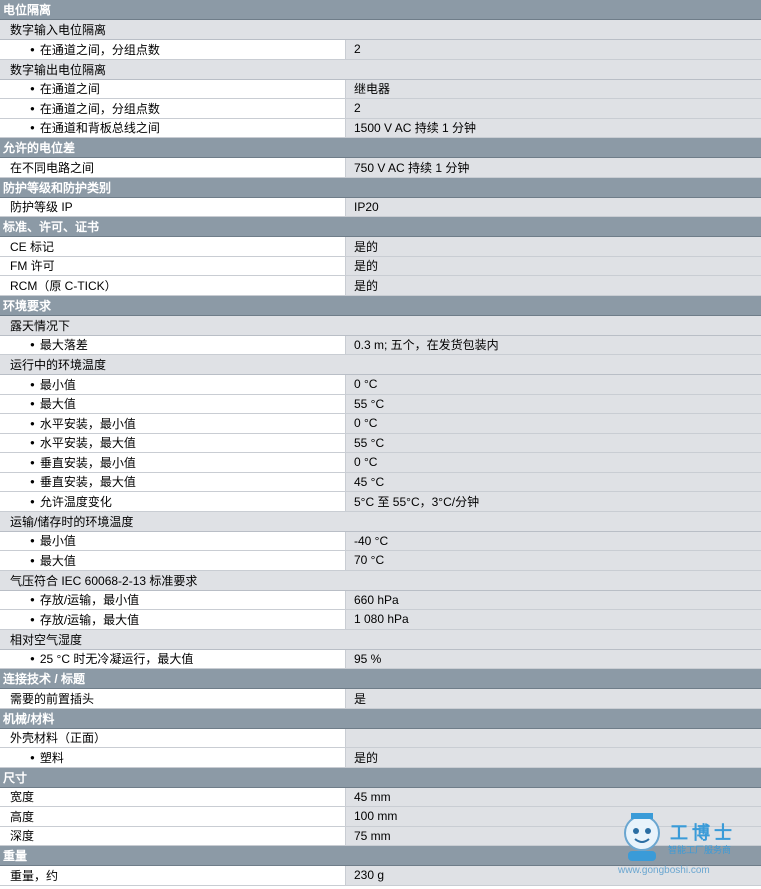  I want to click on spec-row: 外壳材料（正面）, so click(380, 738).